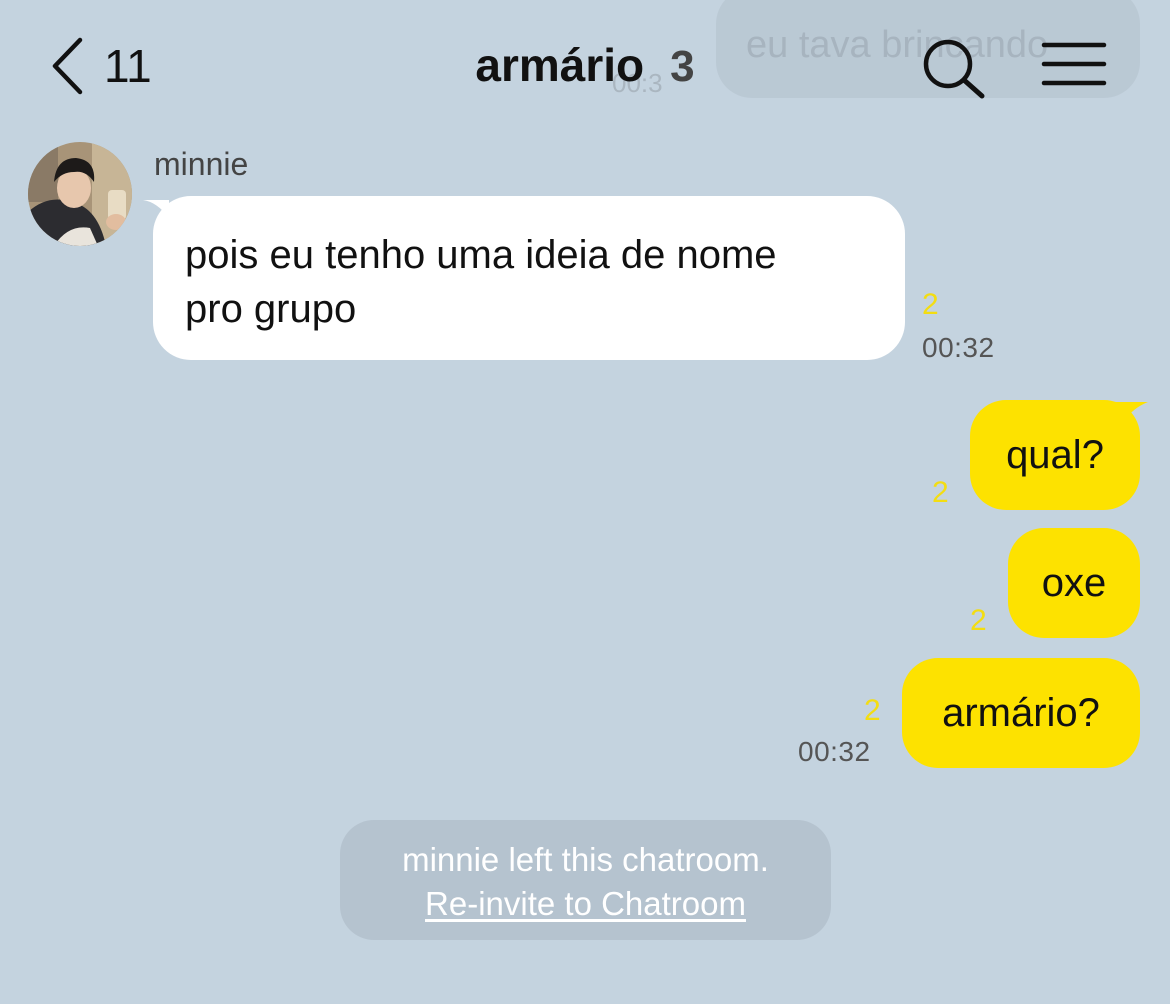 This screenshot has width=1170, height=1004. Describe the element at coordinates (1075, 65) in the screenshot. I see `menu-button` at that location.